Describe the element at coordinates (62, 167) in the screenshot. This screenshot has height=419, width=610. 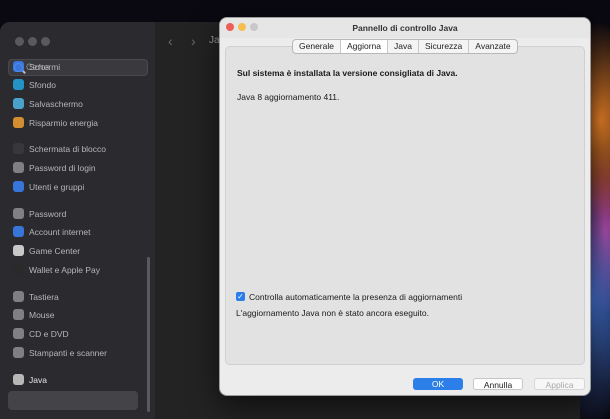
I see `sidebar-item-label: Password di login` at that location.